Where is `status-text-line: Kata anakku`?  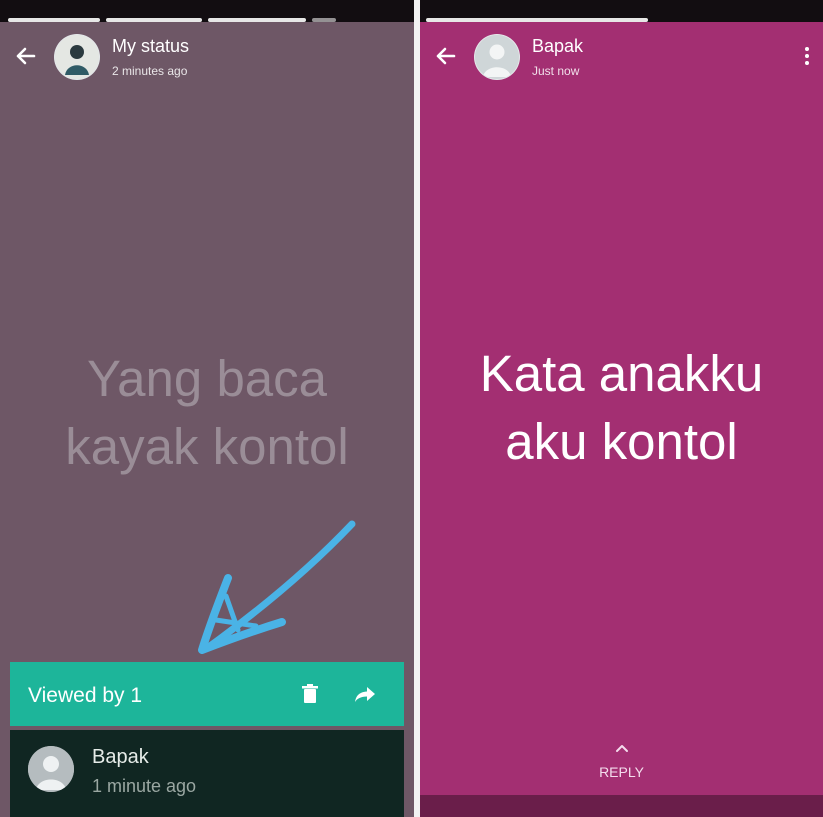 status-text-line: Kata anakku is located at coordinates (621, 373).